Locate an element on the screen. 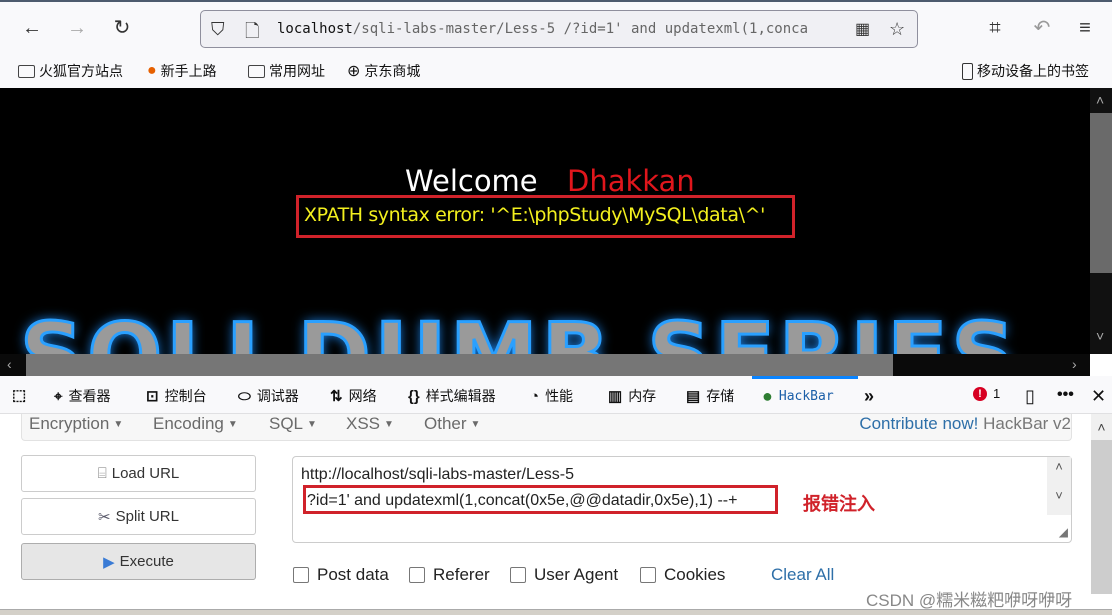 Image resolution: width=1112 pixels, height=615 pixels. user-agent-checkbox: User Agent is located at coordinates (564, 575).